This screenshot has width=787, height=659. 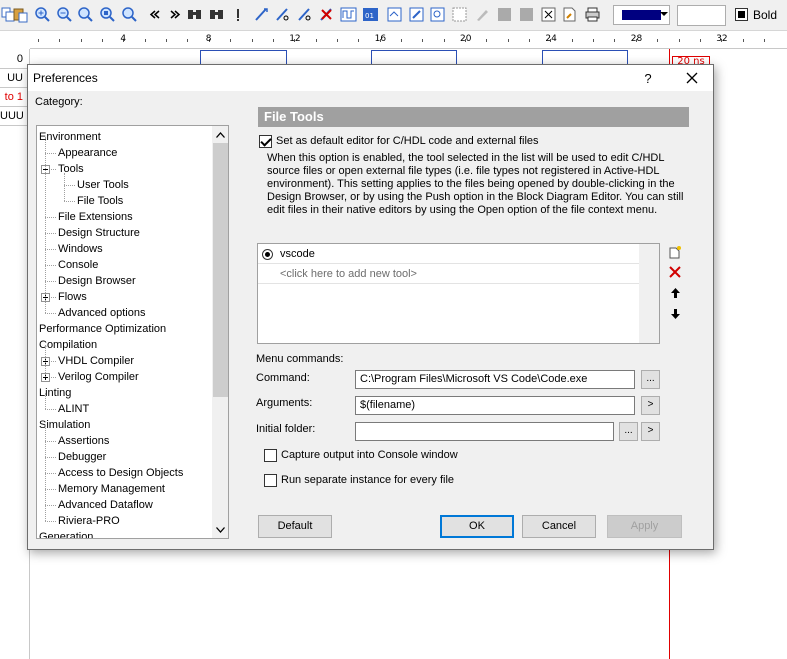 I want to click on folder-macro-button: >, so click(x=650, y=431).